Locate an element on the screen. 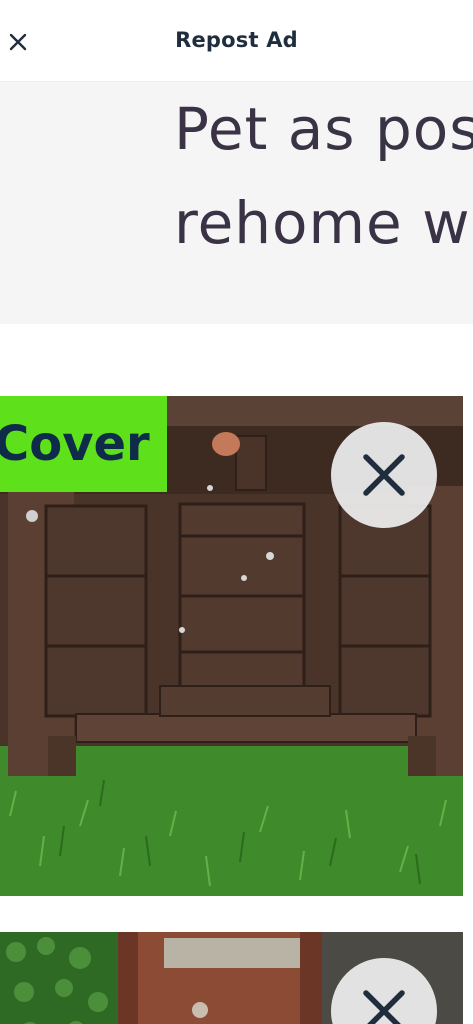  page-title: Repost Ad is located at coordinates (236, 40).